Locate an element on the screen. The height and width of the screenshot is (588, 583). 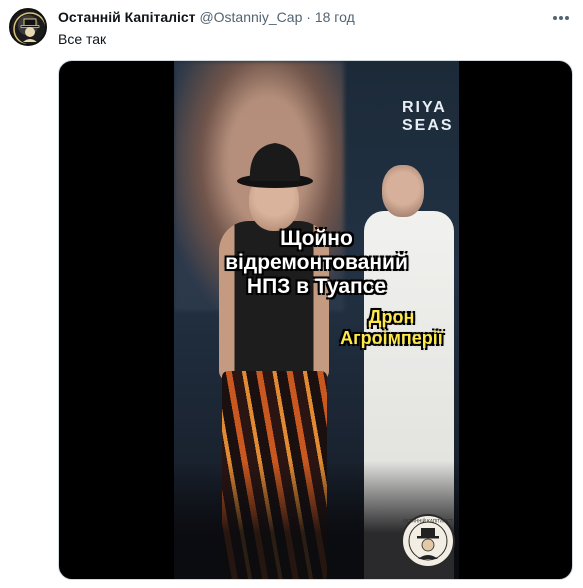
watermark-logo-icon: ОСТАННІЙ КАПІТАЛІСТ is located at coordinates (428, 541).